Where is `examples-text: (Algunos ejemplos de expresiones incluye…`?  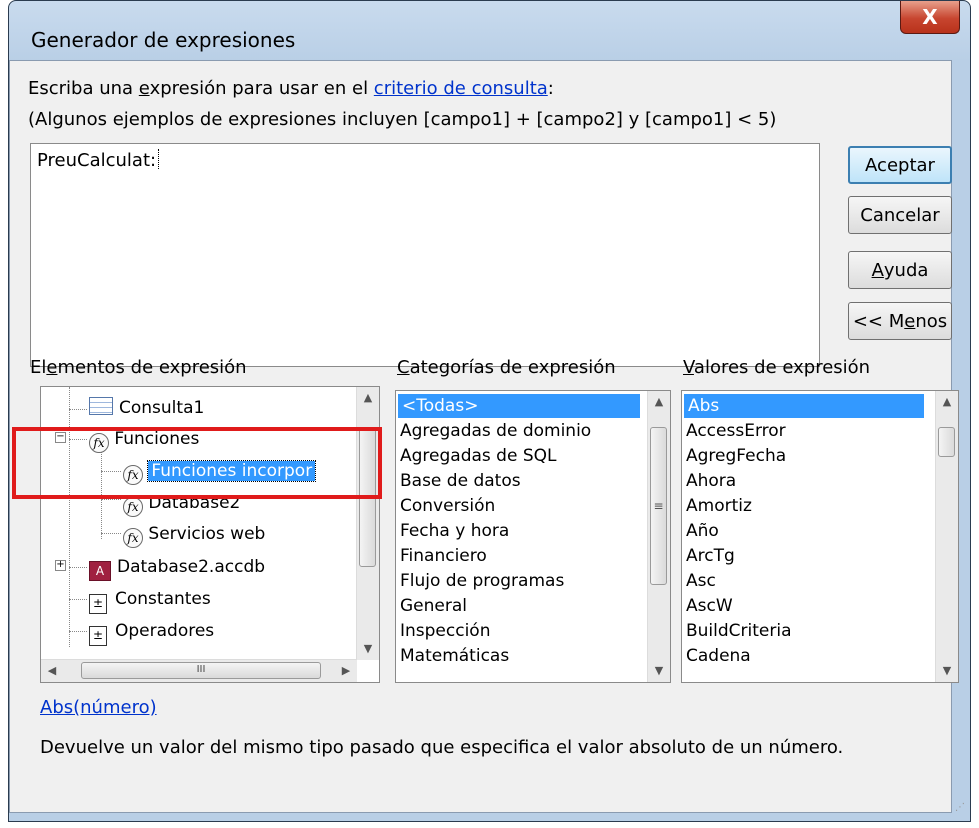
examples-text: (Algunos ejemplos de expresiones incluye… is located at coordinates (402, 119).